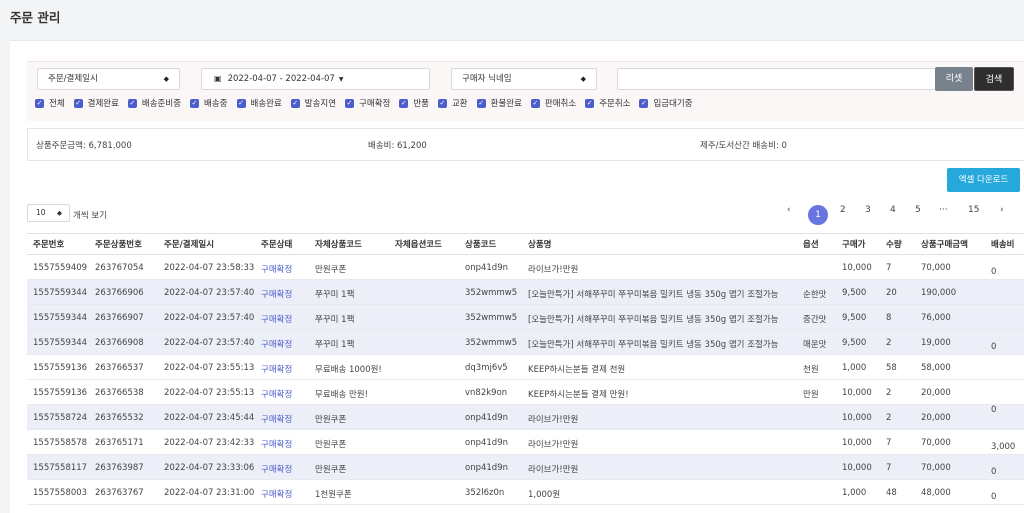 The height and width of the screenshot is (513, 1024). What do you see at coordinates (973, 210) in the screenshot?
I see `page-15-button: 15` at bounding box center [973, 210].